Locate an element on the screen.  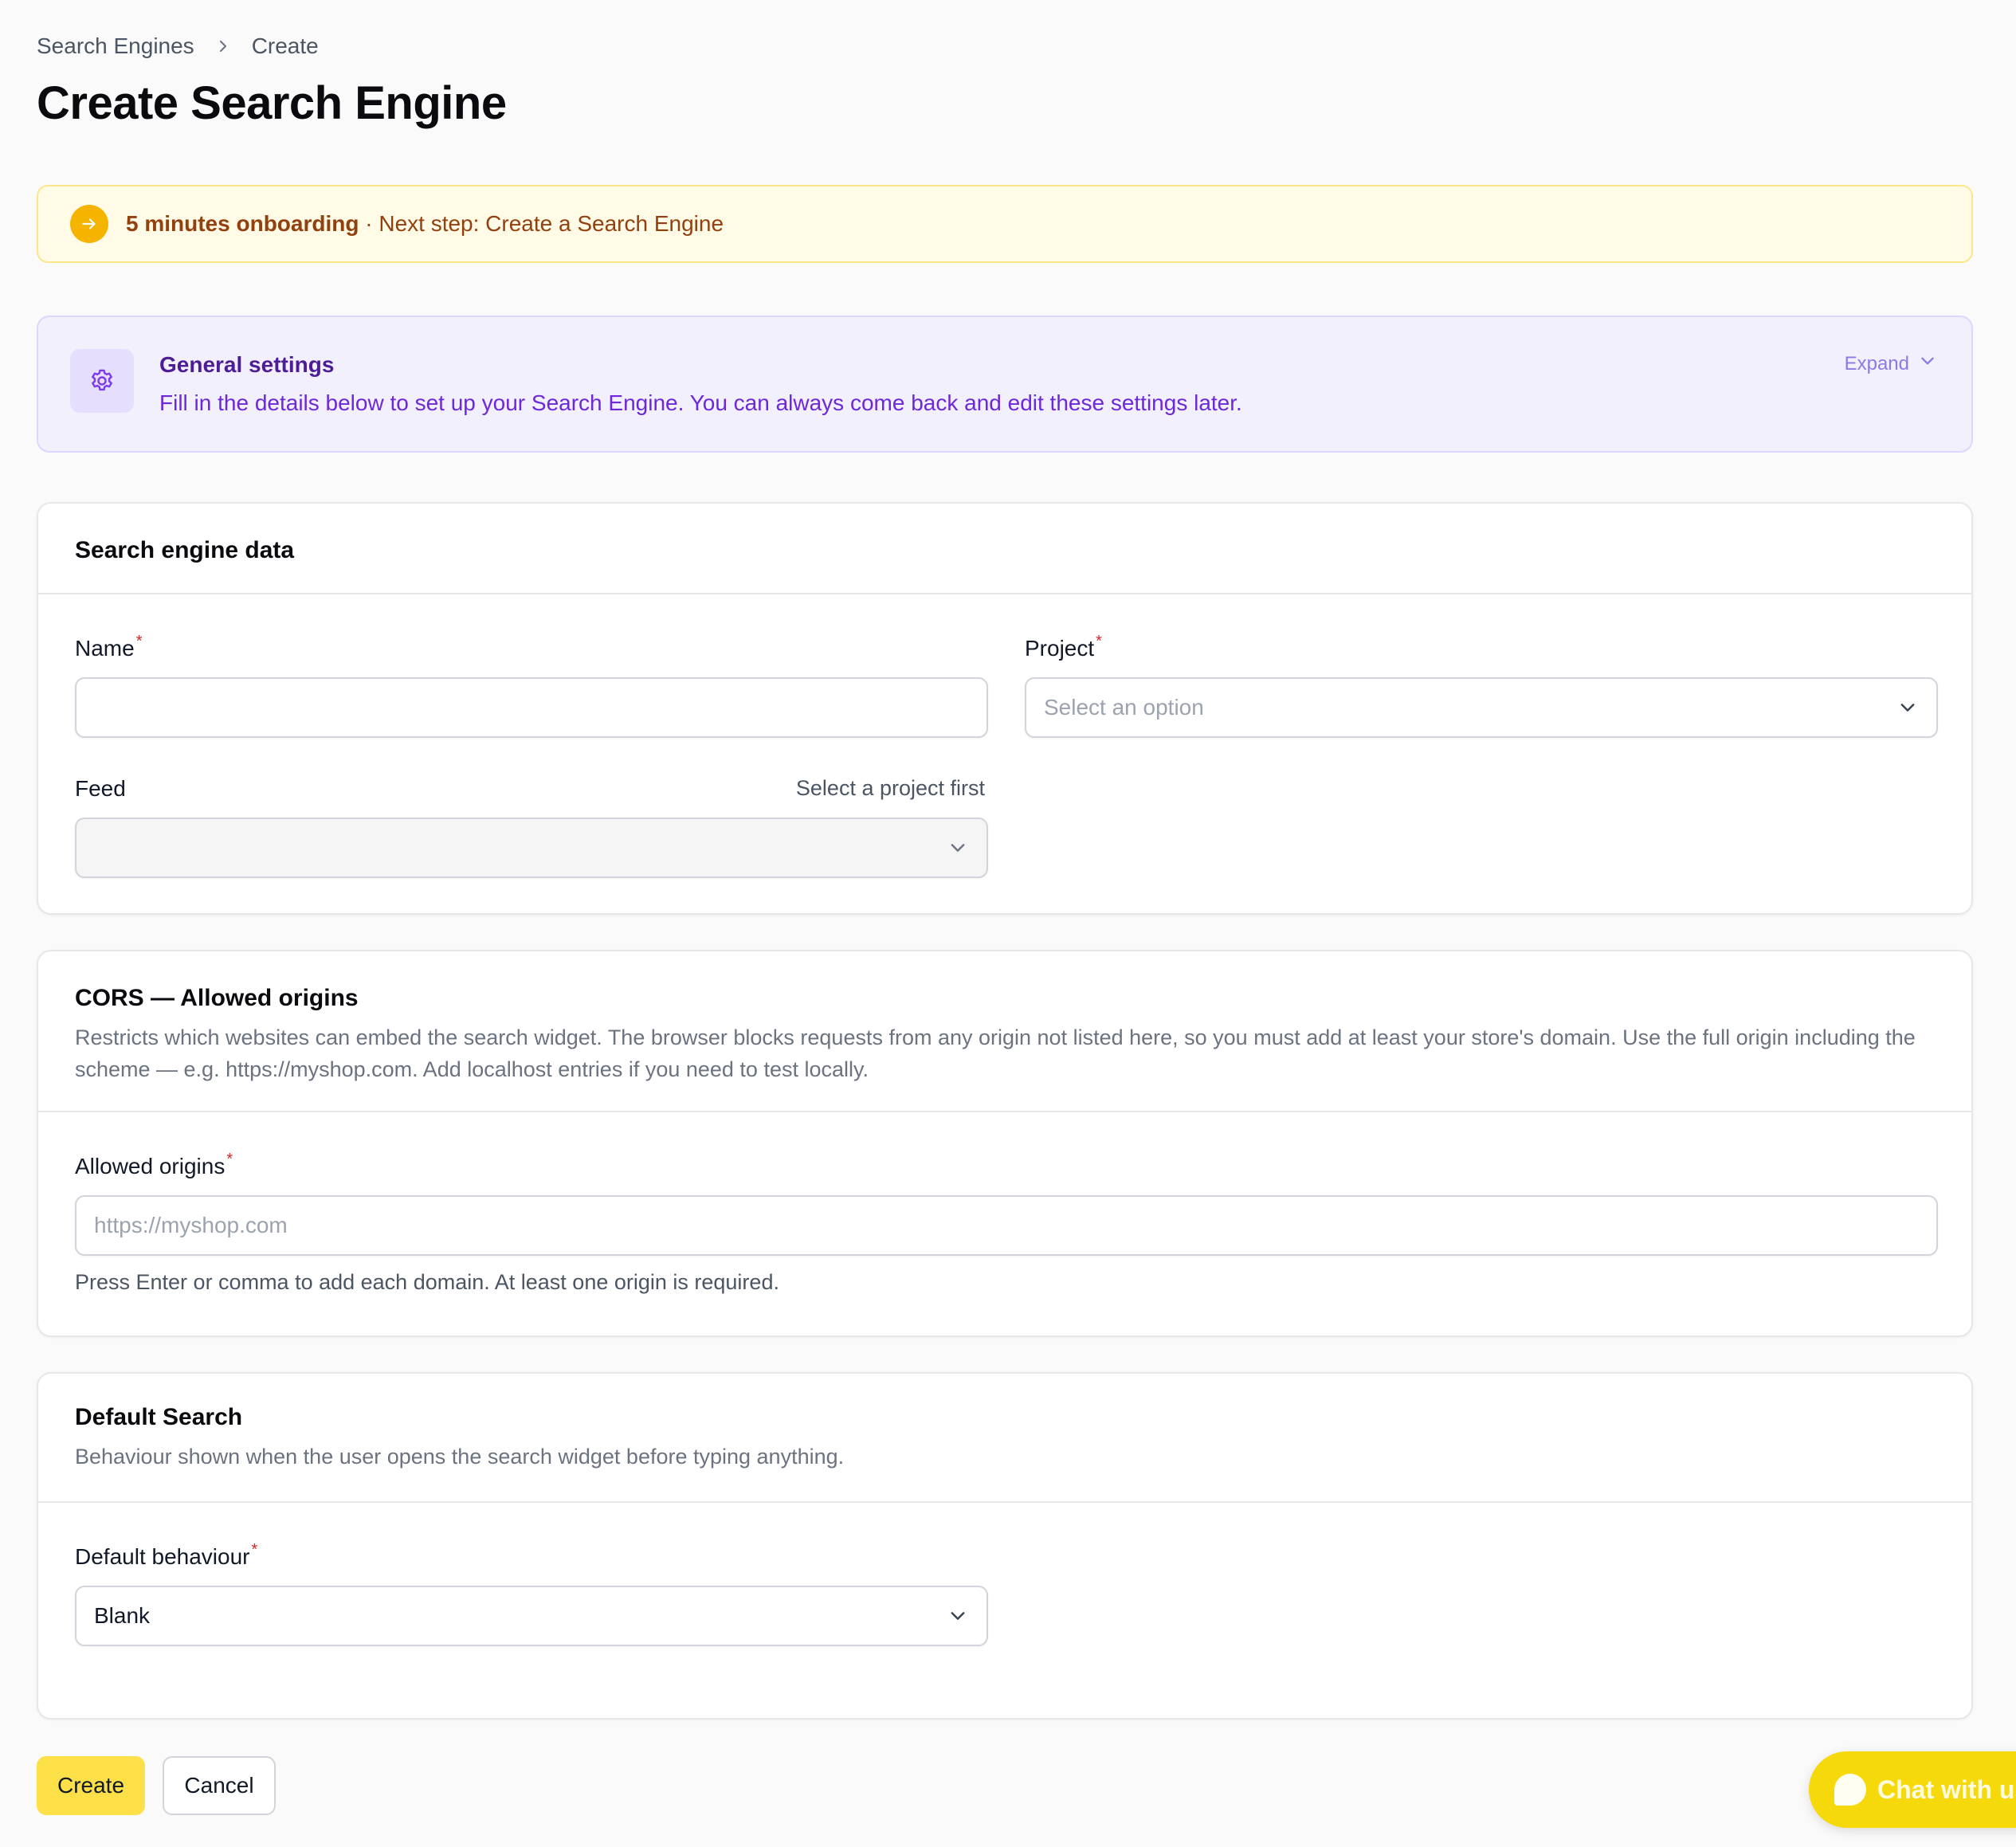
cancel-button: Cancel is located at coordinates (219, 1786).